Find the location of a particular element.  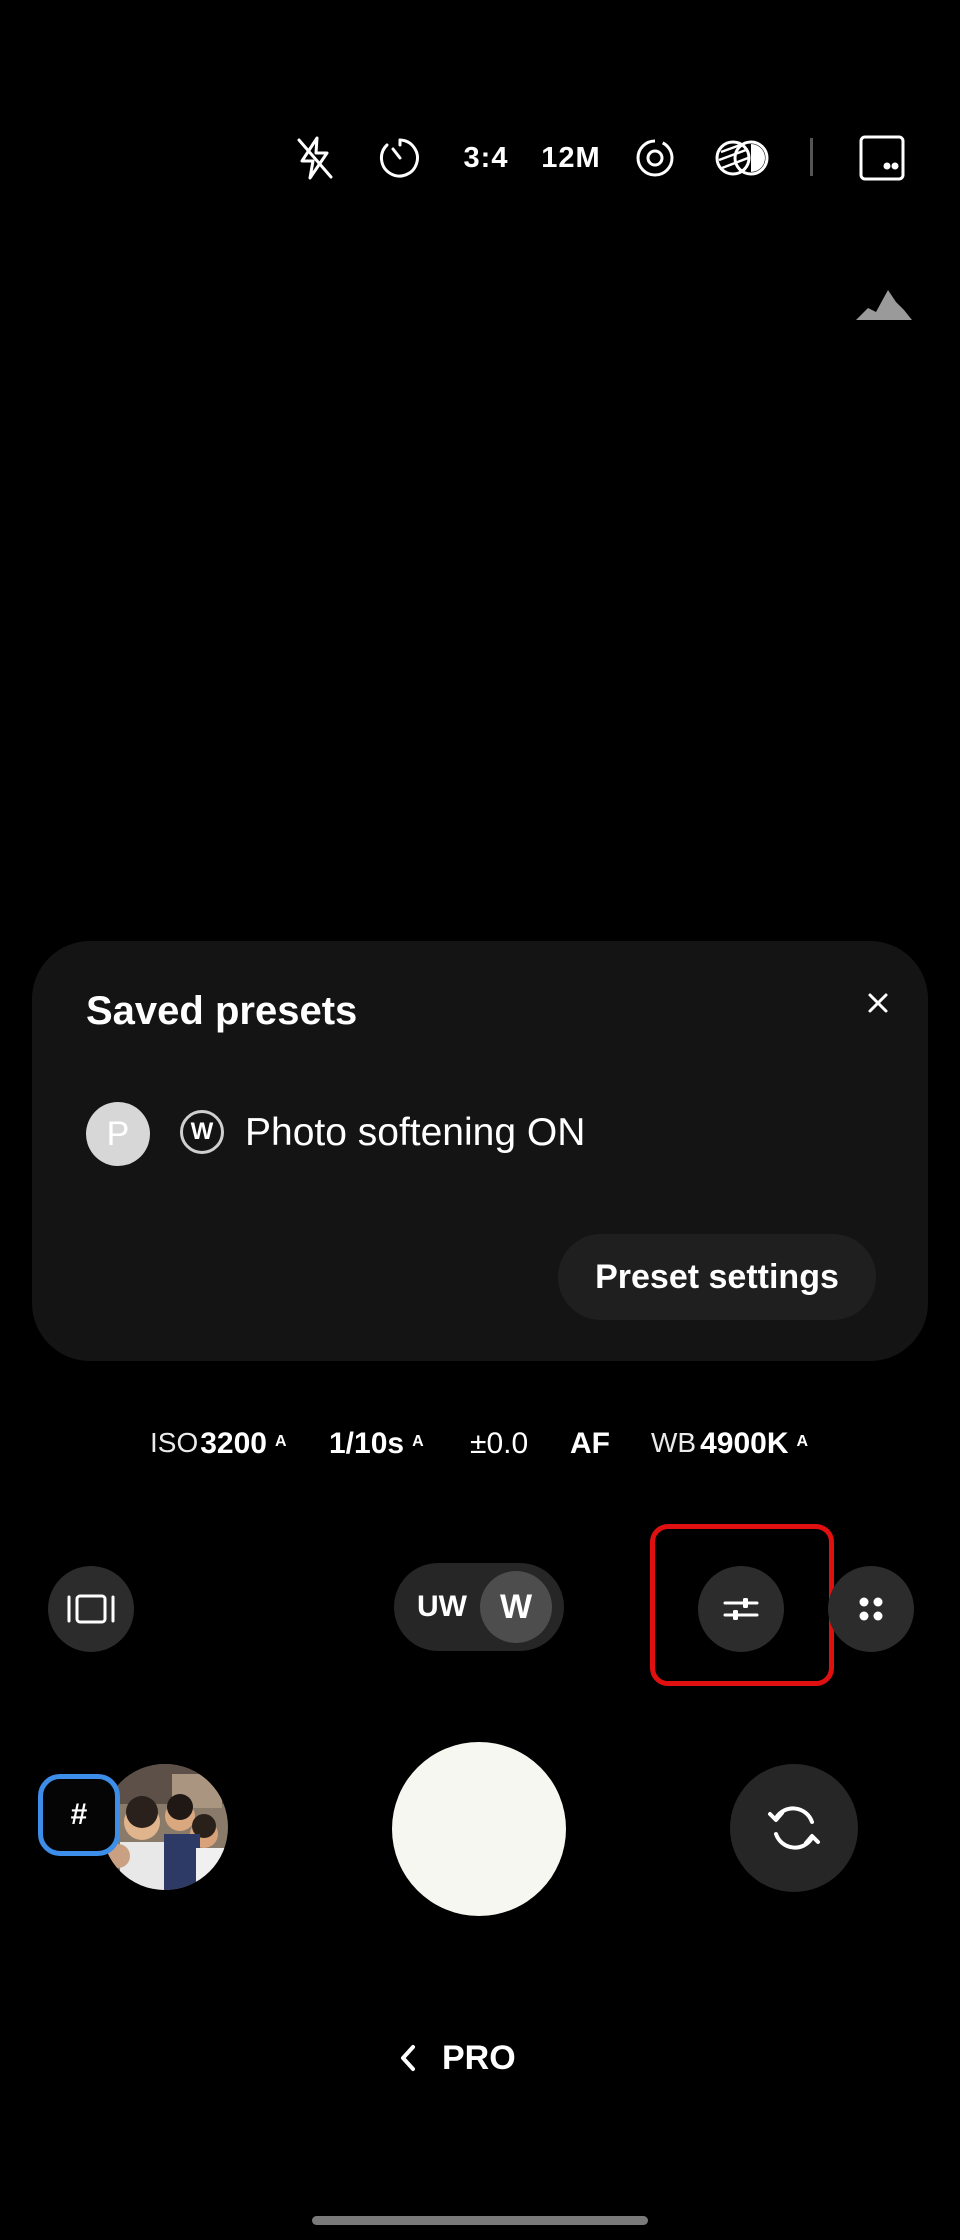

lens-badge: W is located at coordinates (202, 1132).